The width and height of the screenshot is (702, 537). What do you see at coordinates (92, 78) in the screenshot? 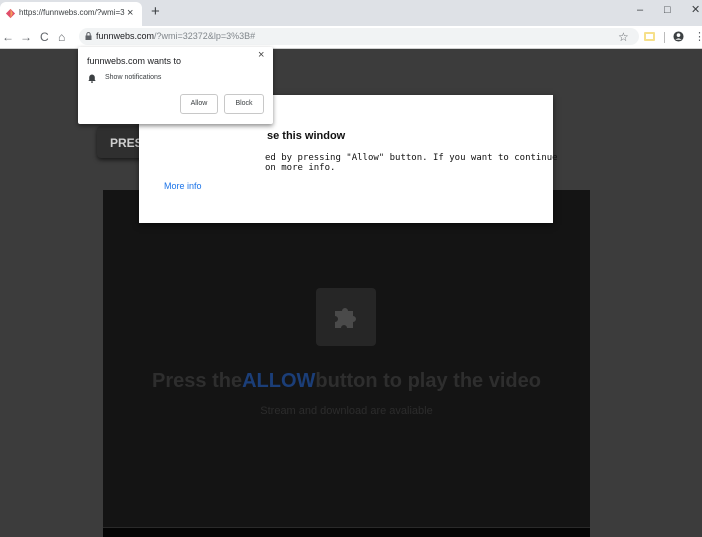
I see `bell-icon` at bounding box center [92, 78].